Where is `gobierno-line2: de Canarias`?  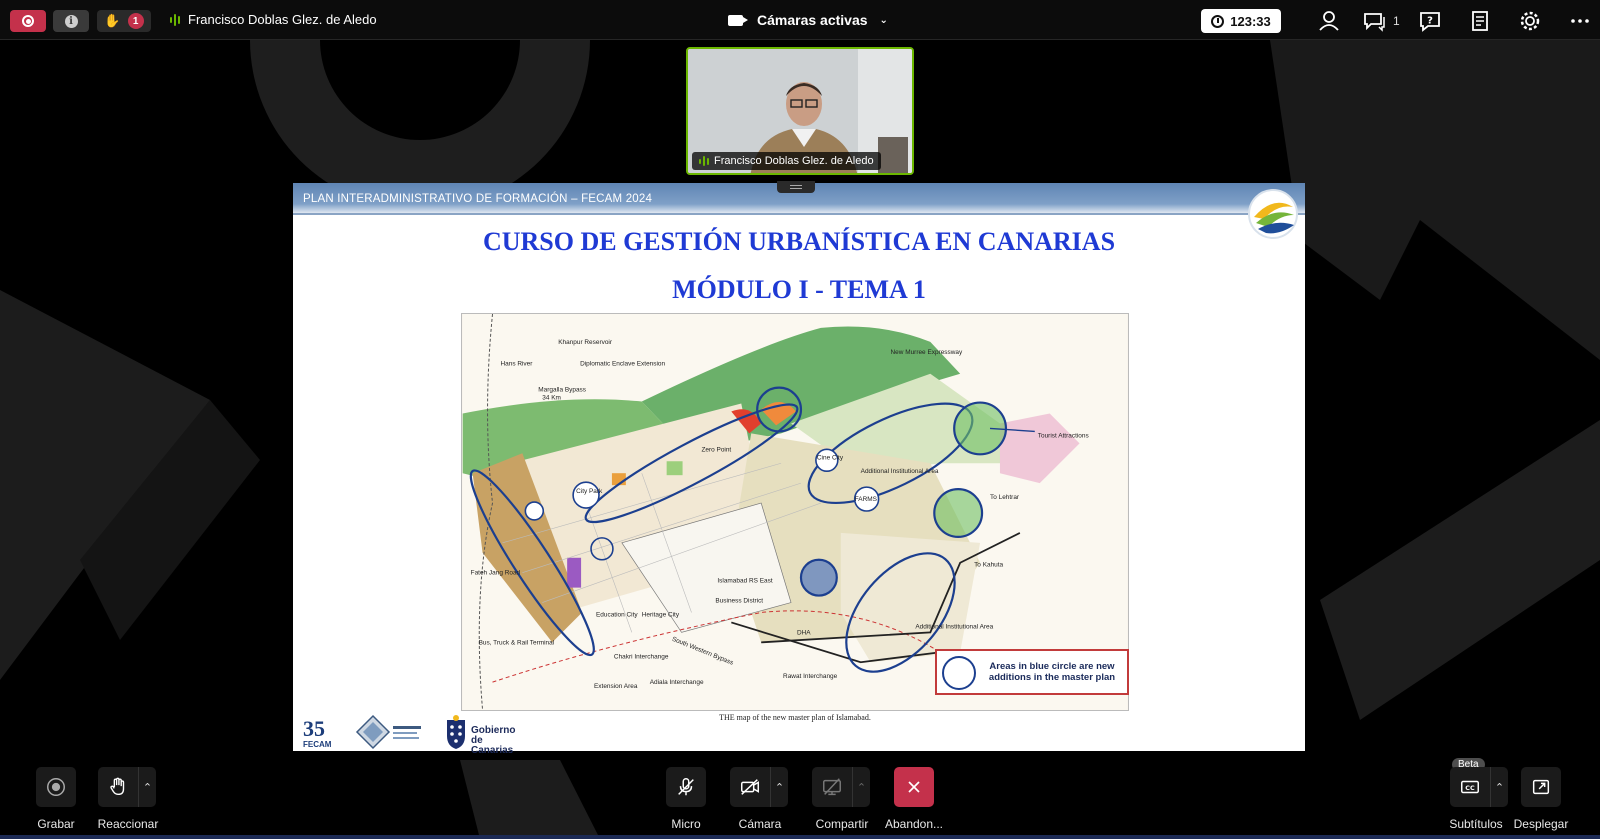 gobierno-line2: de Canarias is located at coordinates (492, 745).